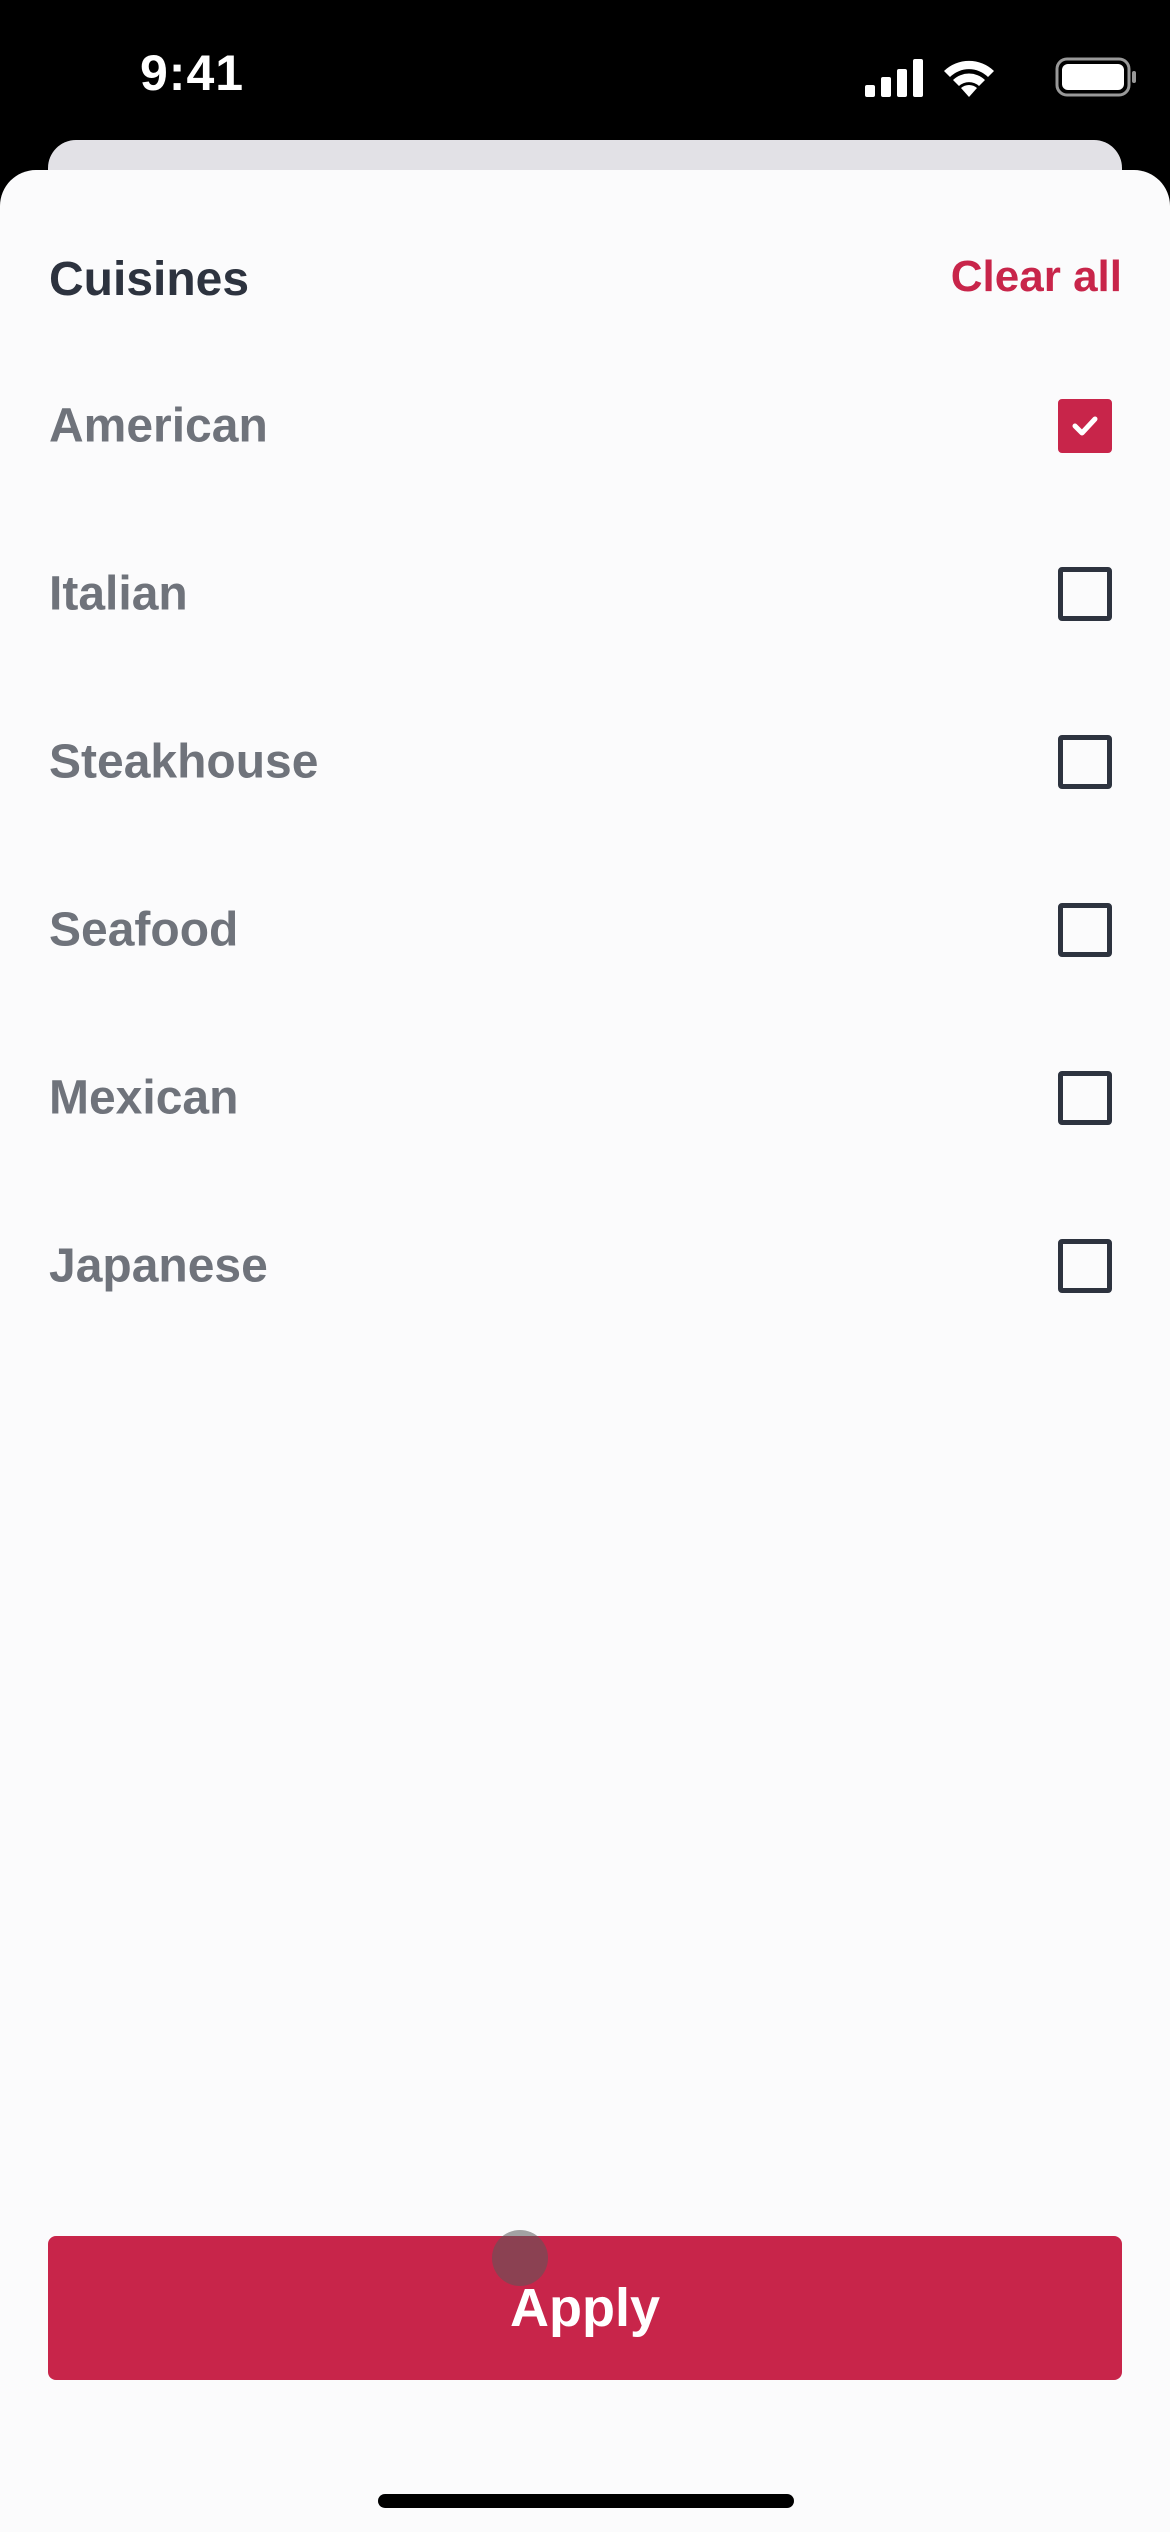  I want to click on cuisine-row: Mexican, so click(585, 1098).